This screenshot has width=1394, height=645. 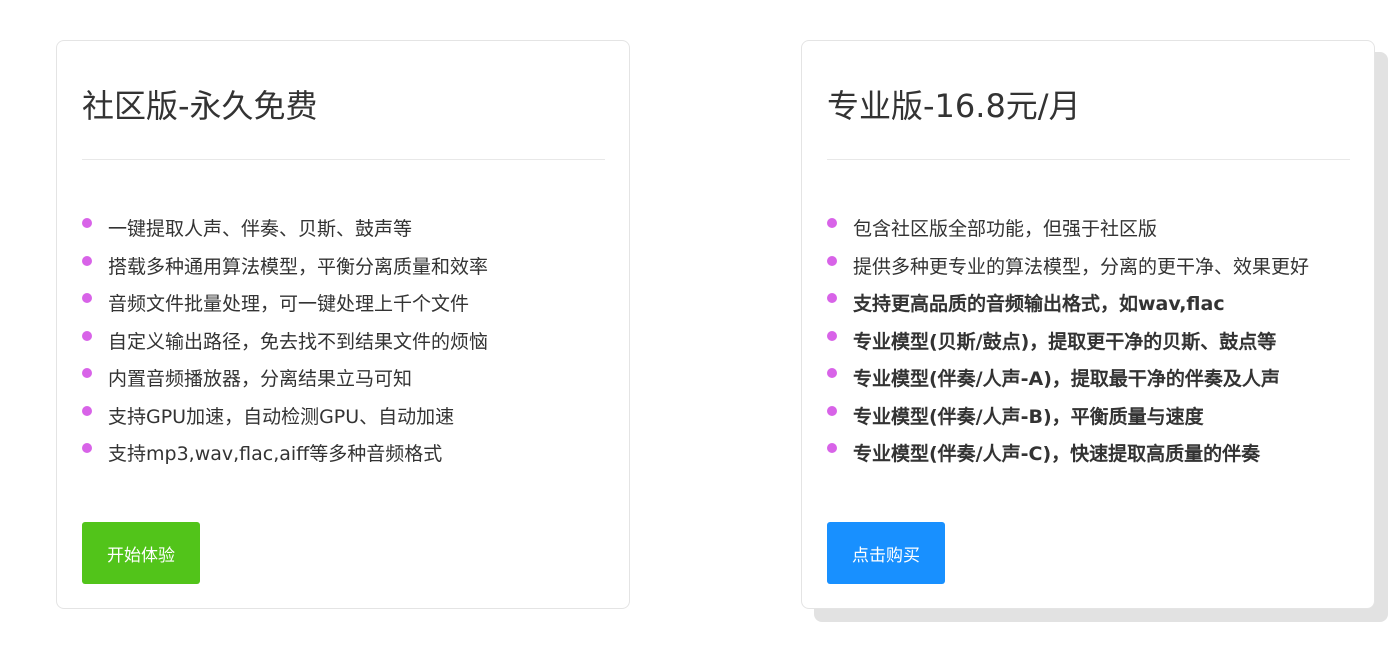 I want to click on feature-text: 一键提取人声、伴奏、贝斯、鼓声等, so click(x=260, y=229).